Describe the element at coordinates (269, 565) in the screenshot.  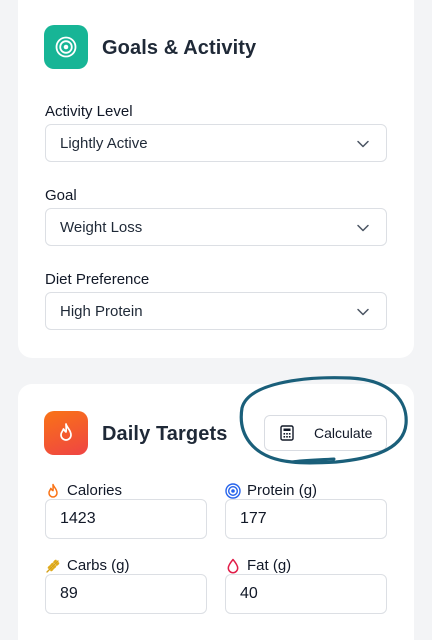
I see `fat-label: Fat (g)` at that location.